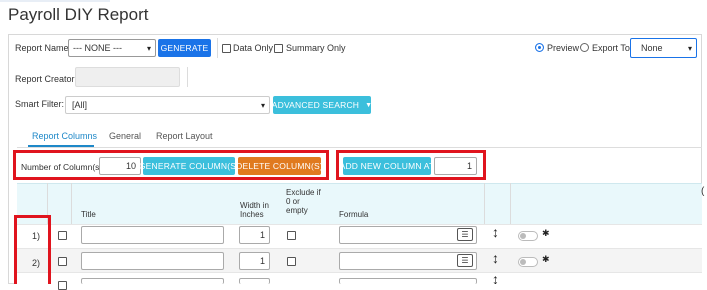 Image resolution: width=707 pixels, height=290 pixels. Describe the element at coordinates (78, 14) in the screenshot. I see `page-title: Payroll DIY Report` at that location.